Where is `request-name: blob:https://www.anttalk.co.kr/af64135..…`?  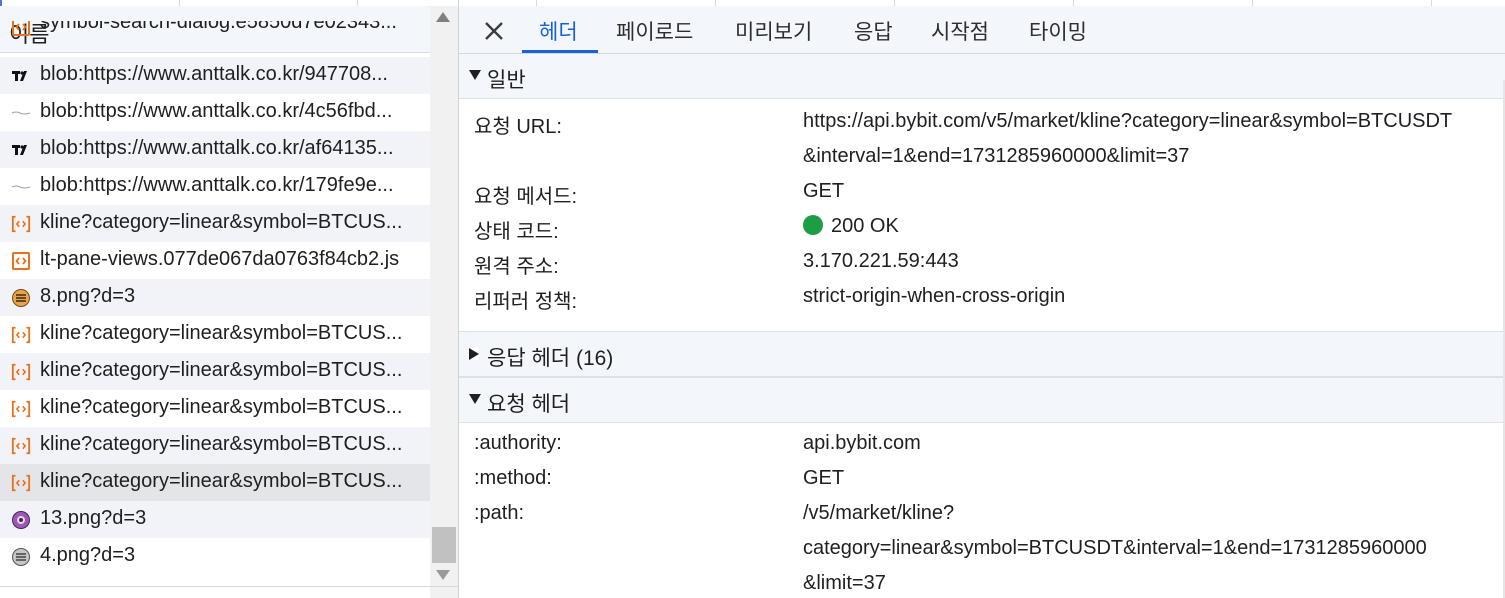 request-name: blob:https://www.anttalk.co.kr/af64135..… is located at coordinates (217, 148).